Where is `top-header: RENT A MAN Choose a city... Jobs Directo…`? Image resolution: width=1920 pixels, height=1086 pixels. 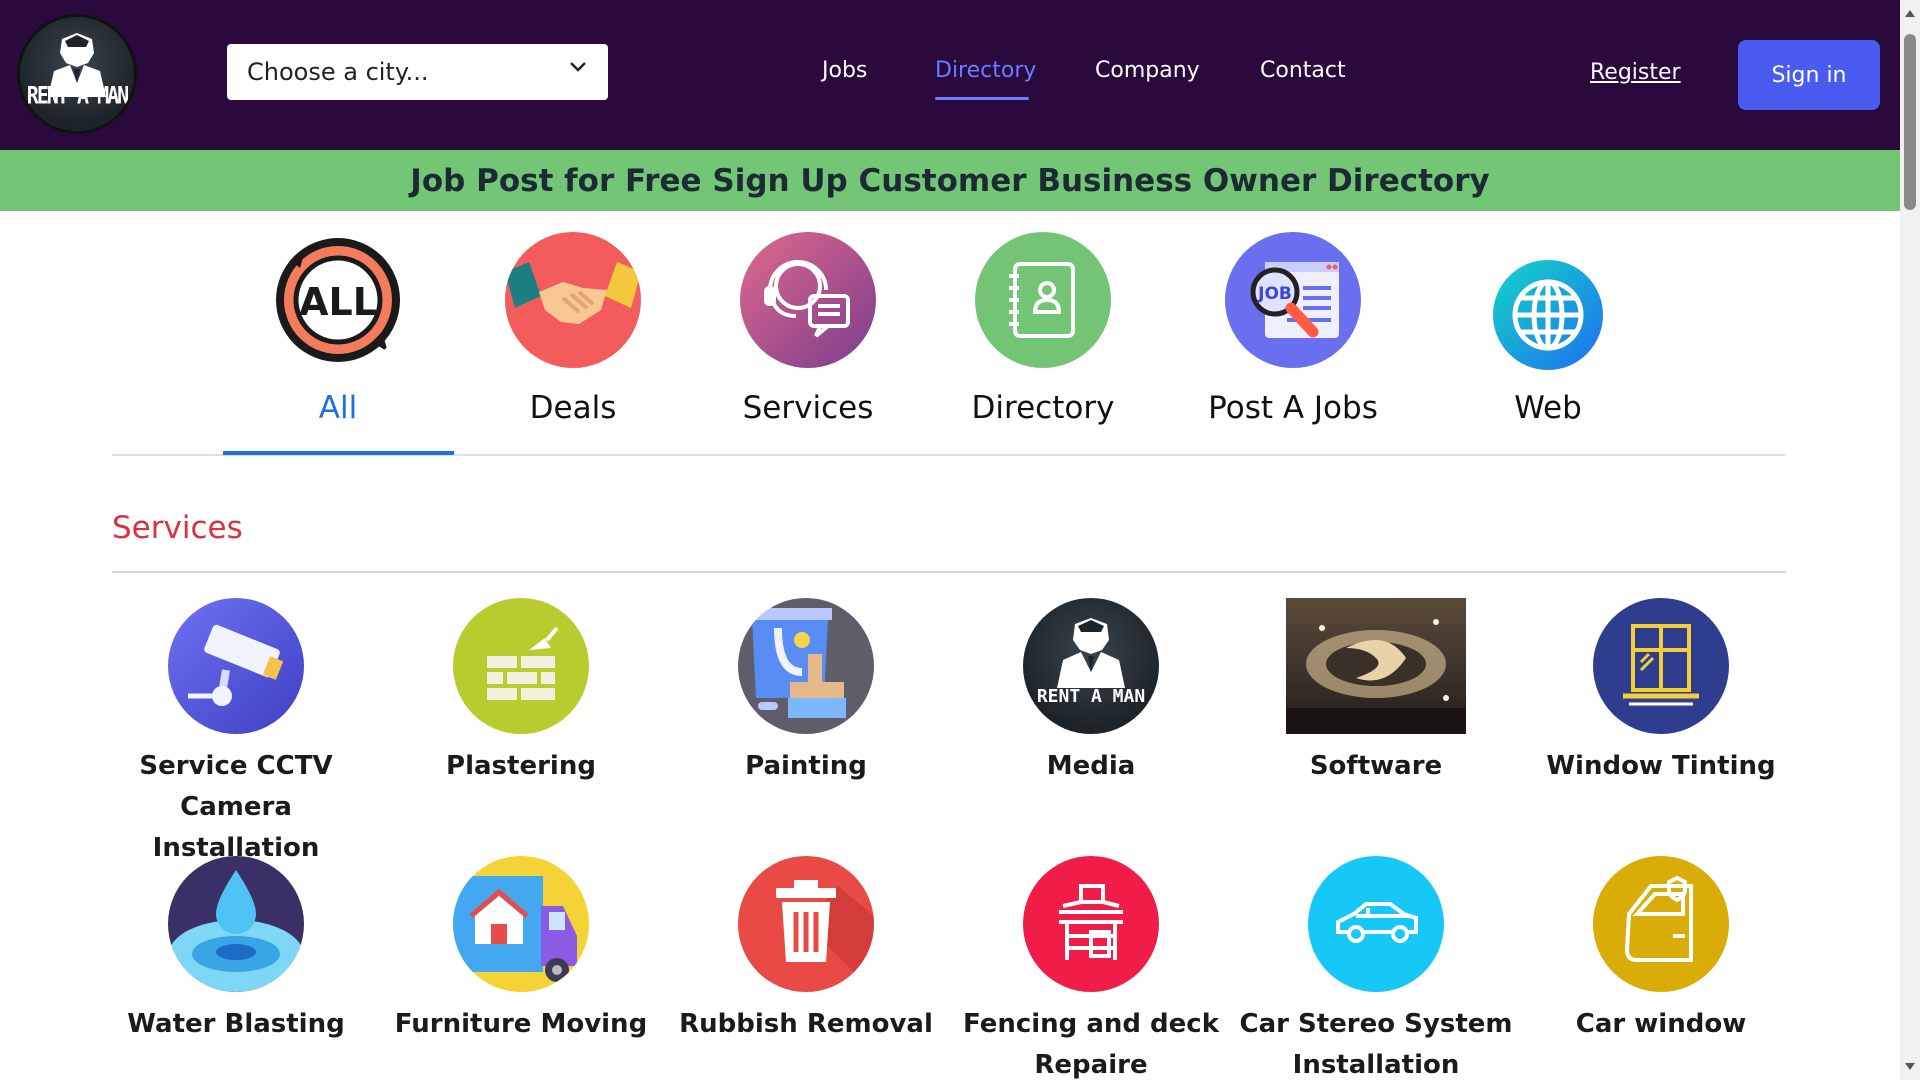
top-header: RENT A MAN Choose a city... Jobs Directo… is located at coordinates (950, 75).